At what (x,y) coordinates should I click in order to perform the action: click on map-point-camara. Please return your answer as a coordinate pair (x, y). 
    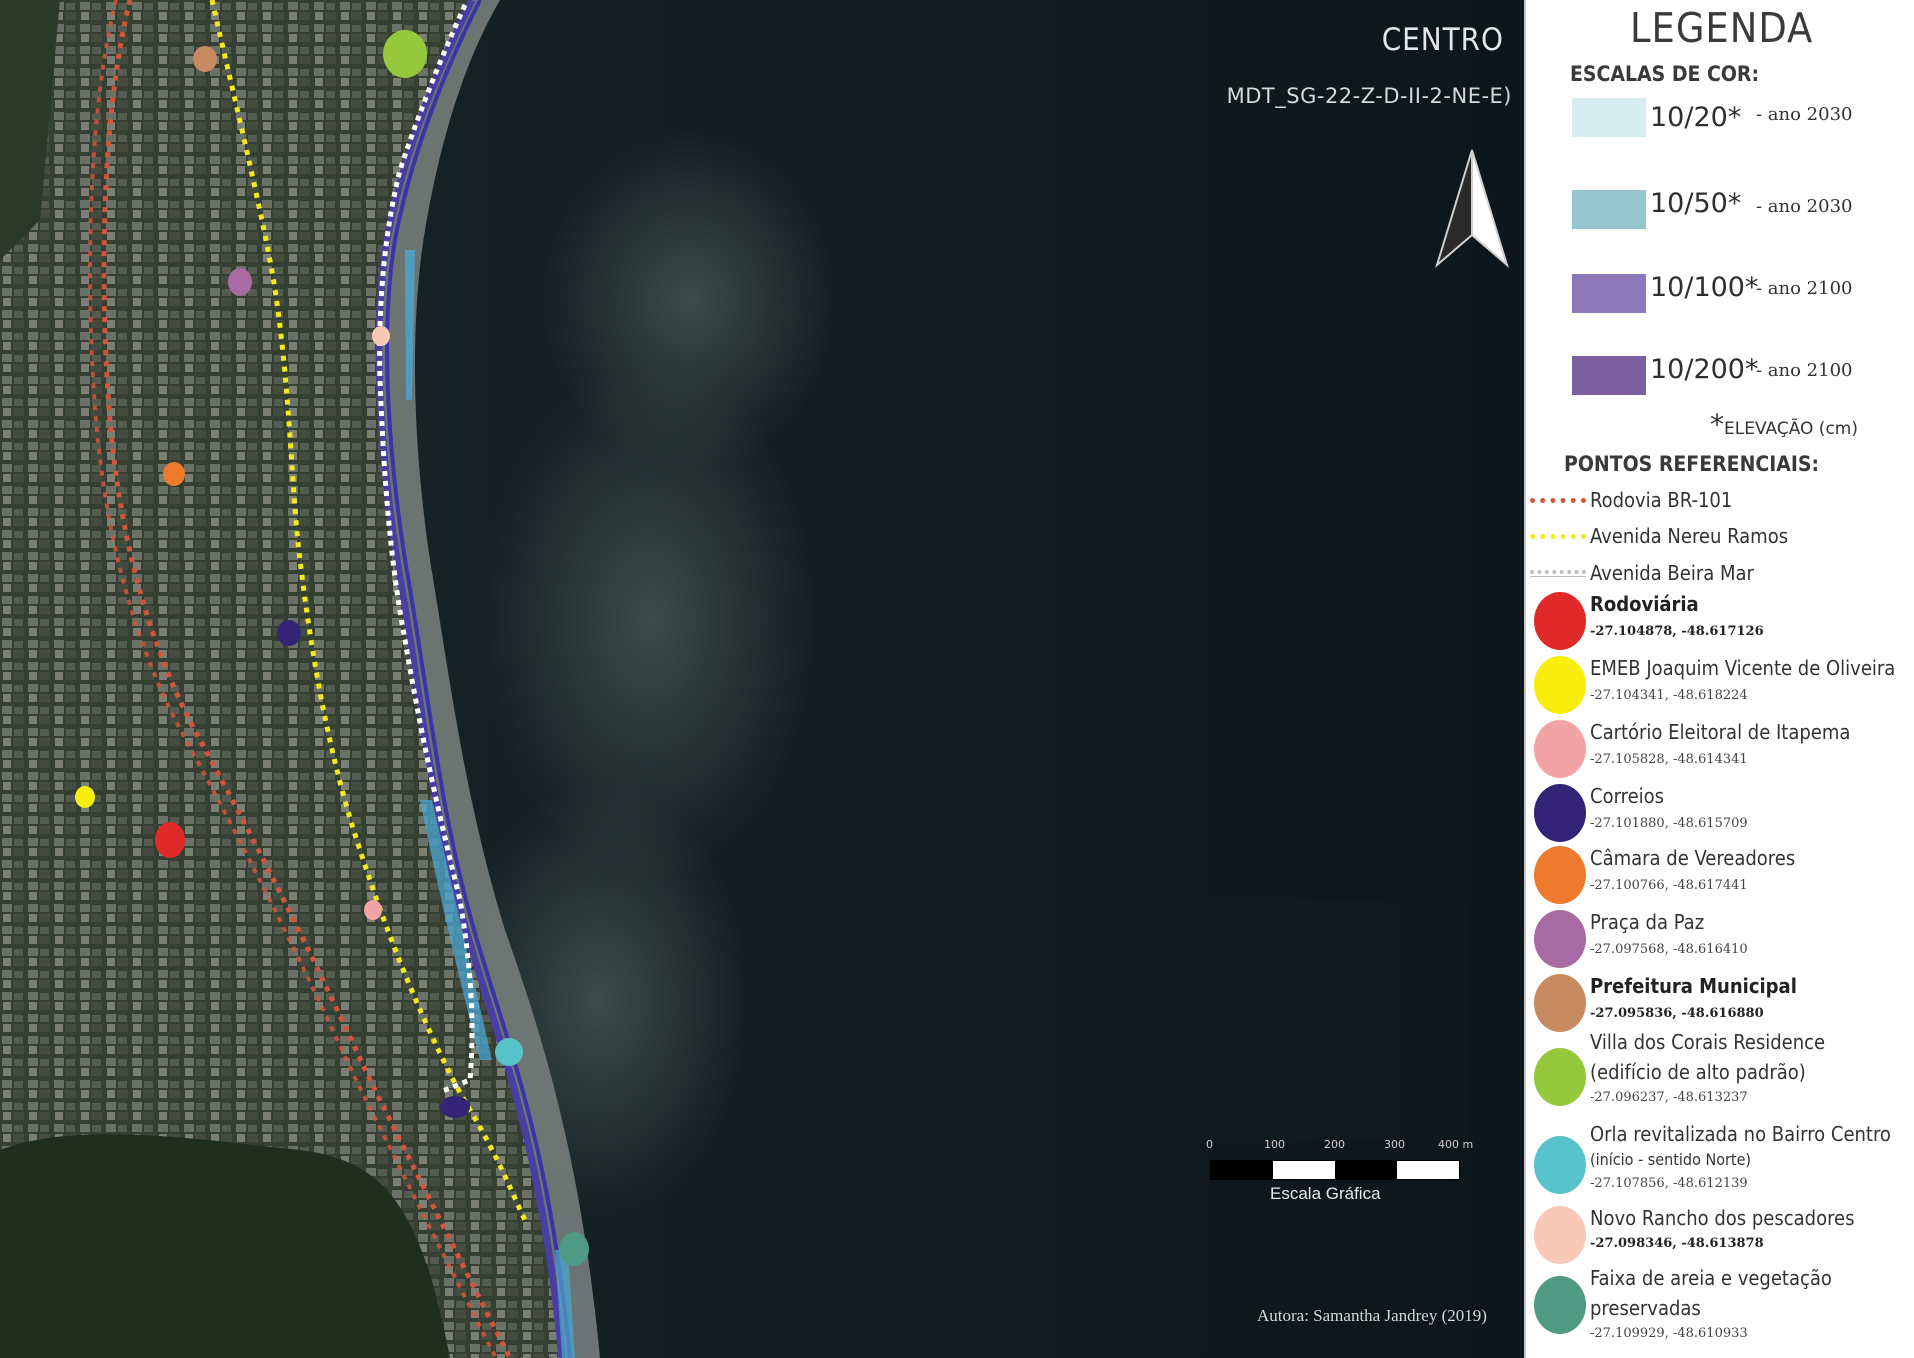
    Looking at the image, I should click on (174, 474).